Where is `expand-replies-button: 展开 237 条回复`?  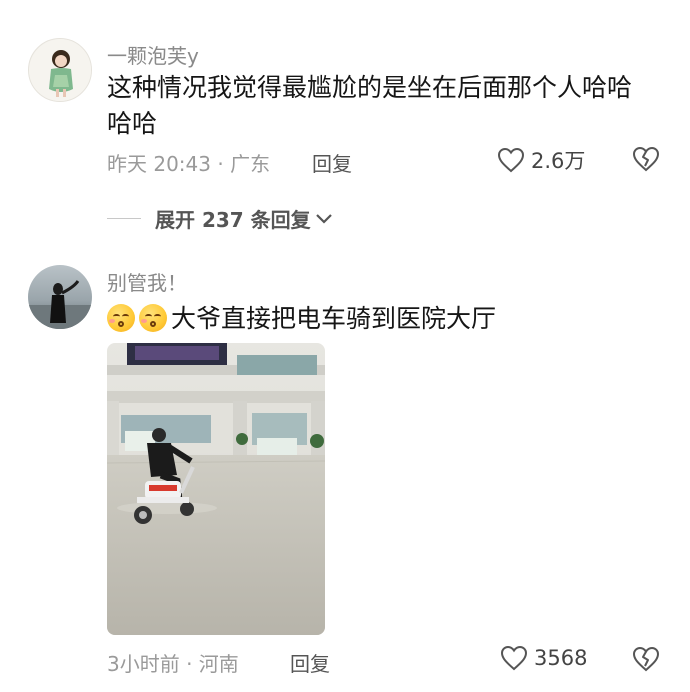 expand-replies-button: 展开 237 条回复 is located at coordinates (220, 218).